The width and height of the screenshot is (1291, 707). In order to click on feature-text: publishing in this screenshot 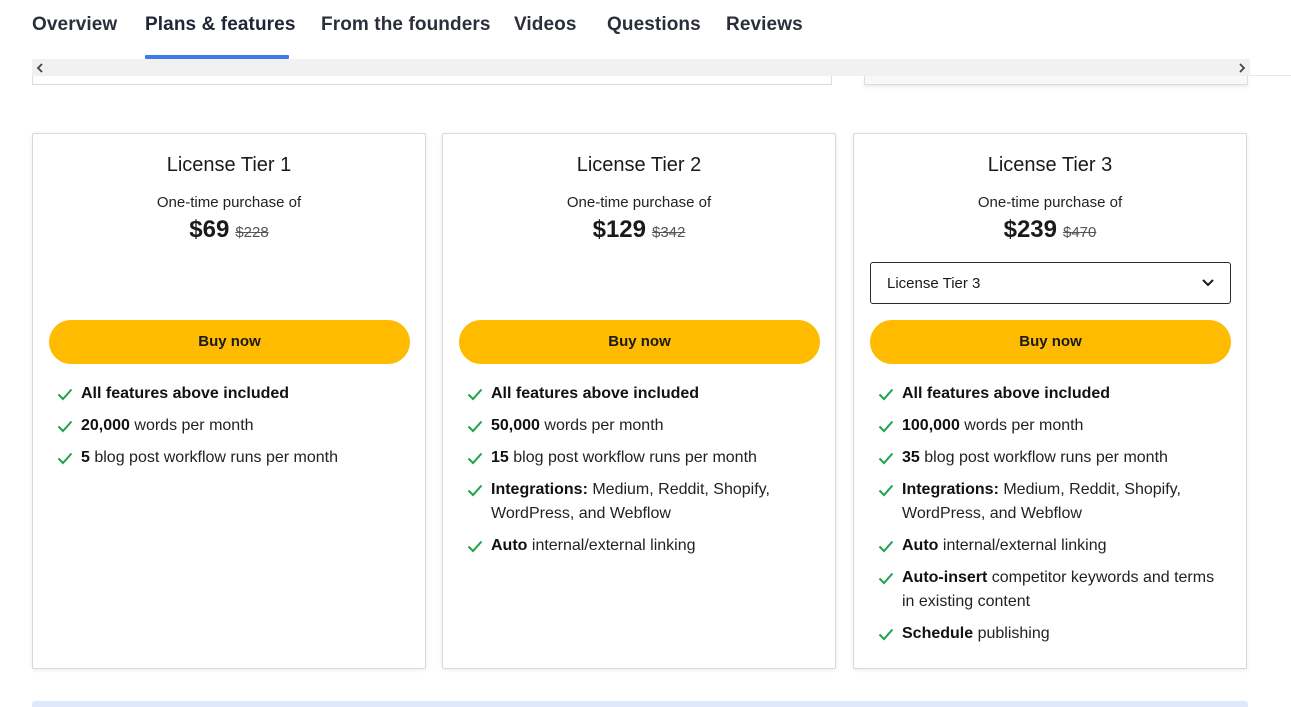, I will do `click(1011, 633)`.